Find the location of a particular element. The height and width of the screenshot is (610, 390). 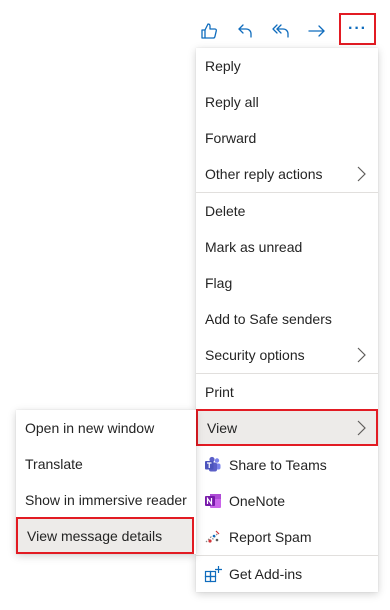

menu-item-security-options: Security options is located at coordinates (287, 355).